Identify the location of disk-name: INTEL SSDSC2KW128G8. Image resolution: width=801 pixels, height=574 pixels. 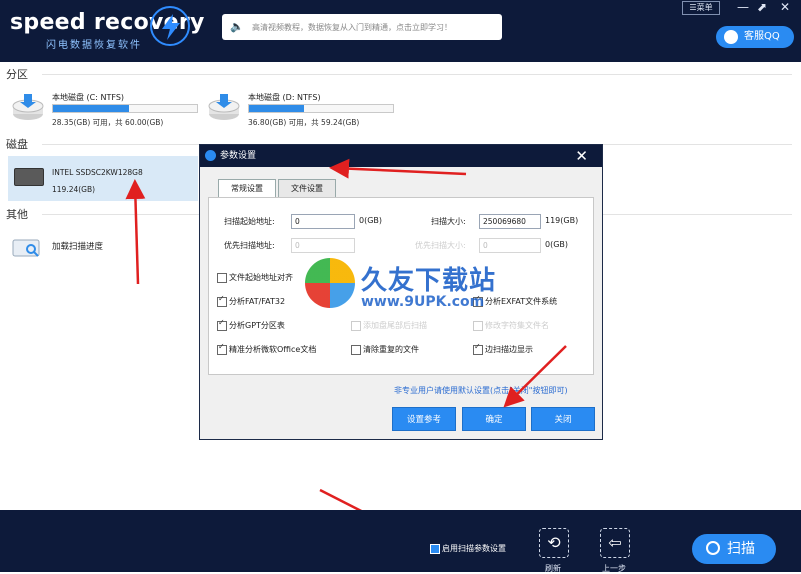
(97, 172).